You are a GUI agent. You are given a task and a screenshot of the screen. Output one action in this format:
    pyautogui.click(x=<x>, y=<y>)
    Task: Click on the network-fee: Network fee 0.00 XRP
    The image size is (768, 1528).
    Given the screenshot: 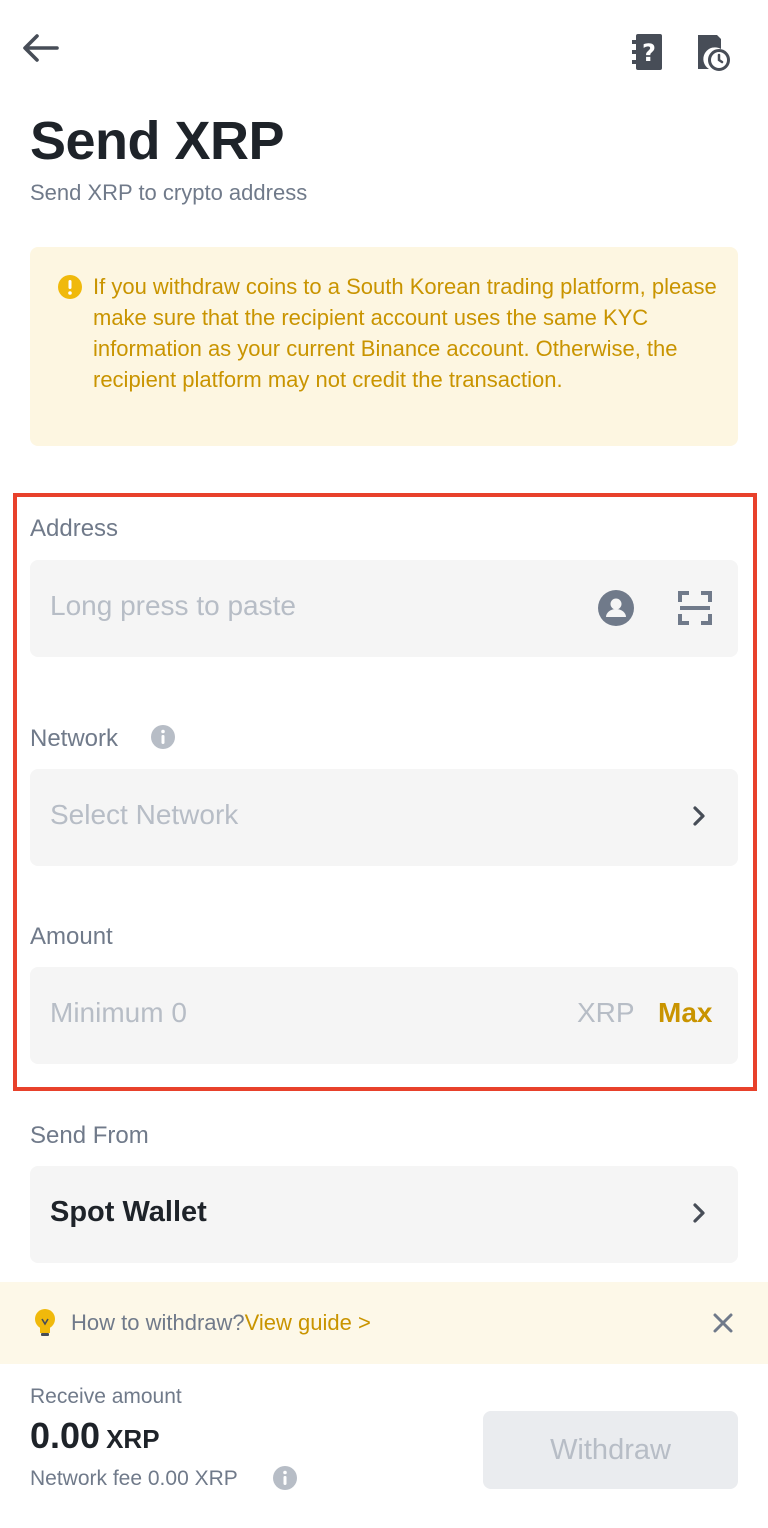 What is the action you would take?
    pyautogui.click(x=134, y=1478)
    